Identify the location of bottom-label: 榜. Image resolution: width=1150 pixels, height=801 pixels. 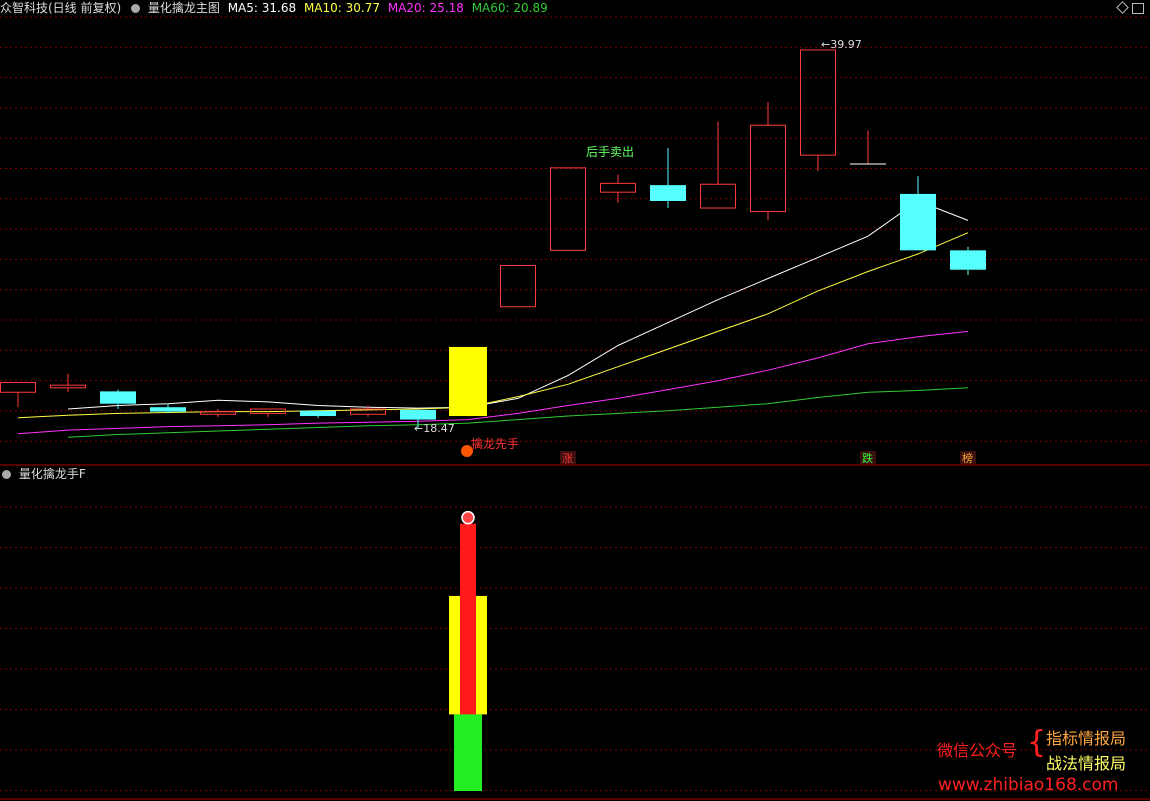
(967, 458).